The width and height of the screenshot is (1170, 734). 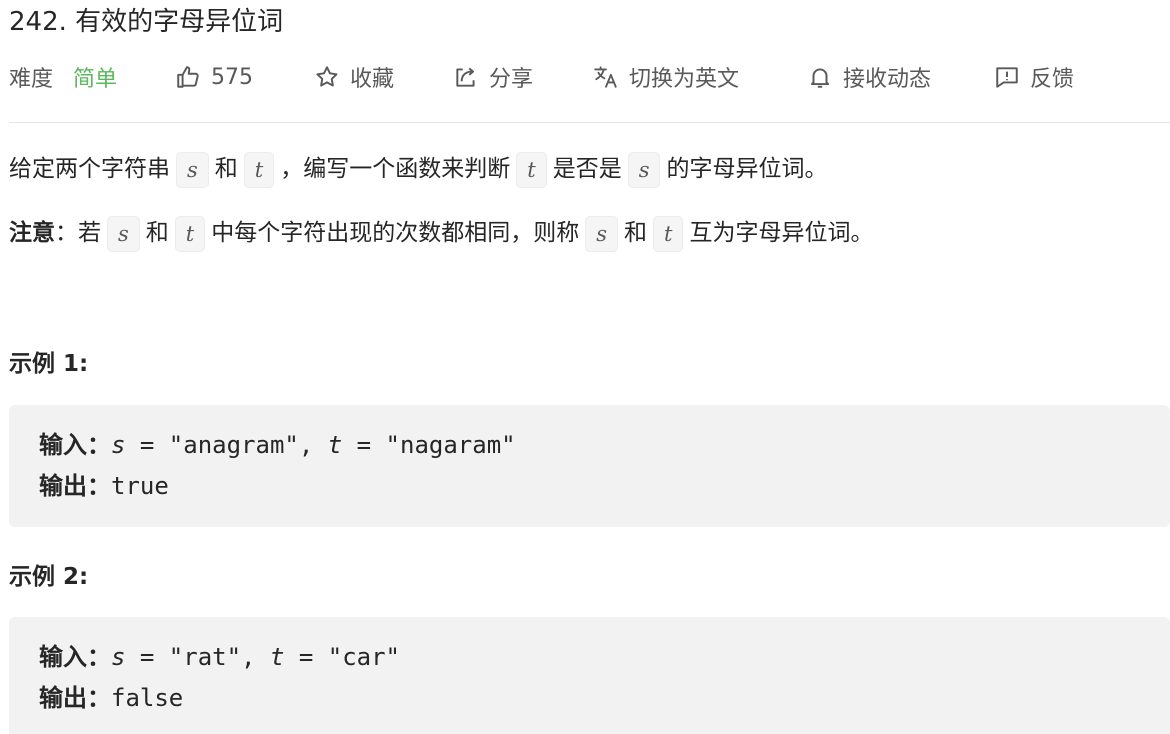 What do you see at coordinates (32, 233) in the screenshot?
I see `note-label: 注意` at bounding box center [32, 233].